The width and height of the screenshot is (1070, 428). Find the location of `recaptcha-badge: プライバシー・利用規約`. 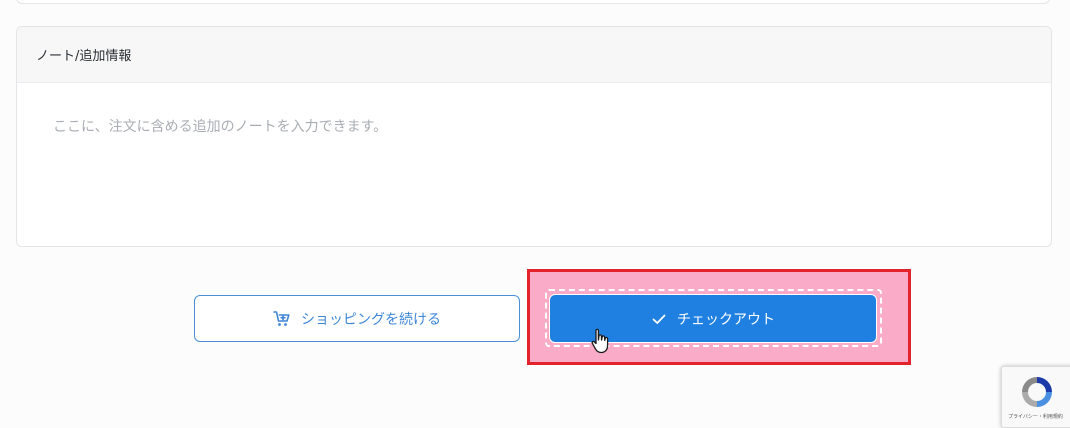

recaptcha-badge: プライバシー・利用規約 is located at coordinates (1035, 397).